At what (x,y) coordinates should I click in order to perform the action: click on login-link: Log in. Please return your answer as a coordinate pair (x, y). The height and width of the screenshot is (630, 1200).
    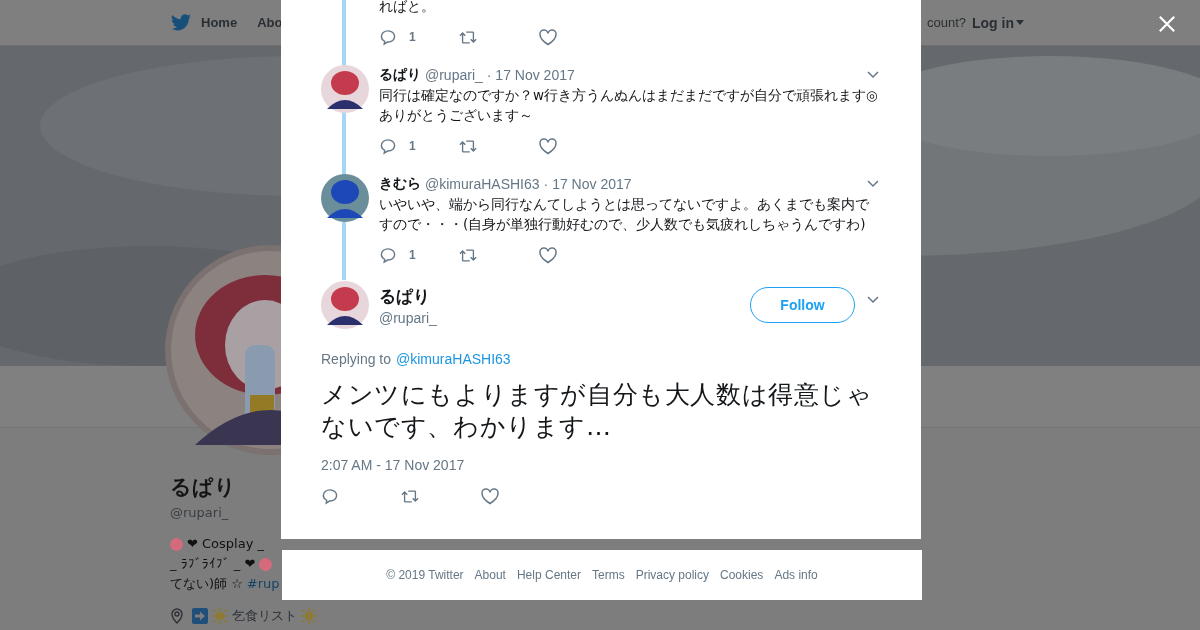
    Looking at the image, I should click on (993, 22).